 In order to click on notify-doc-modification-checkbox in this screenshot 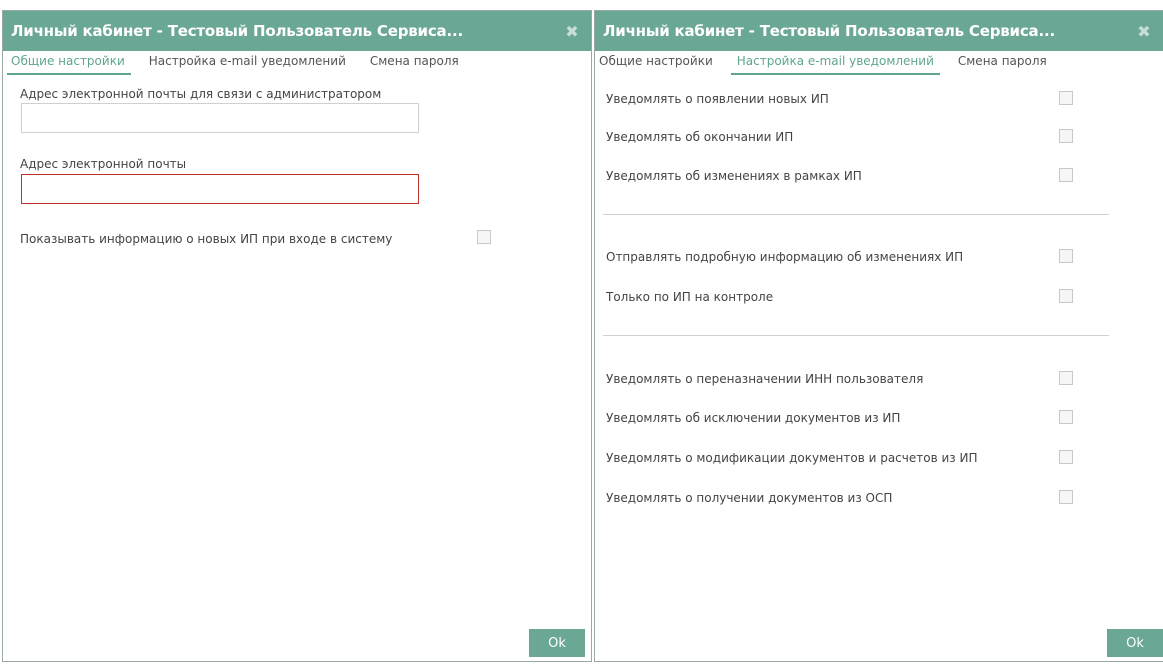, I will do `click(1066, 457)`.